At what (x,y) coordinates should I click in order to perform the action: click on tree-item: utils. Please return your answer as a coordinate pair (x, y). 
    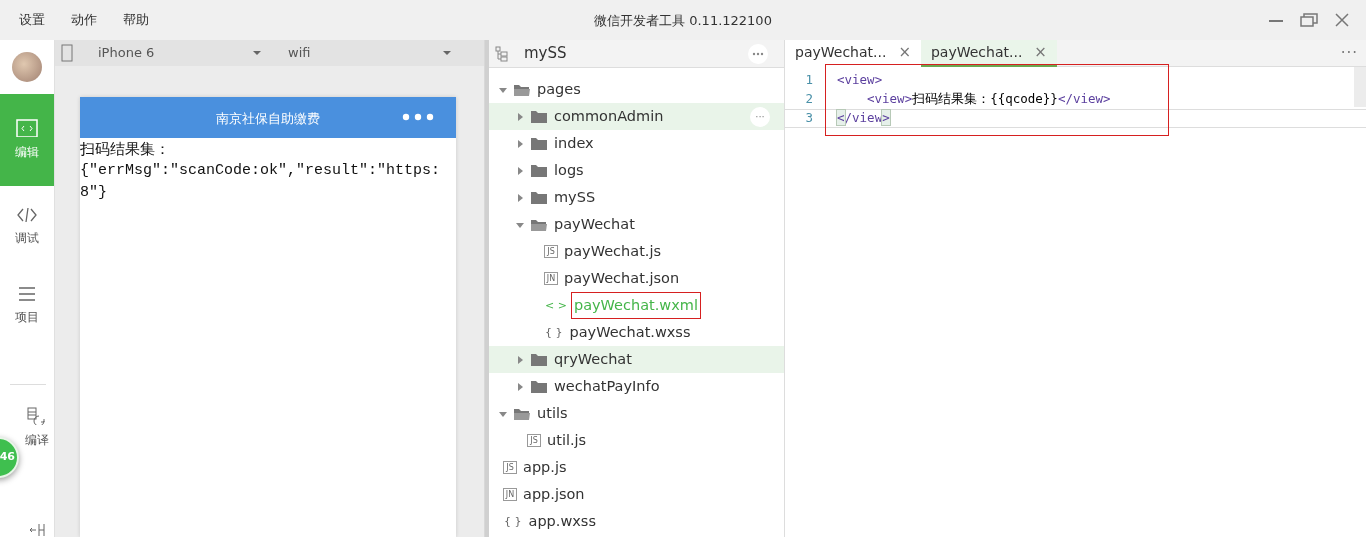
    Looking at the image, I should click on (636, 413).